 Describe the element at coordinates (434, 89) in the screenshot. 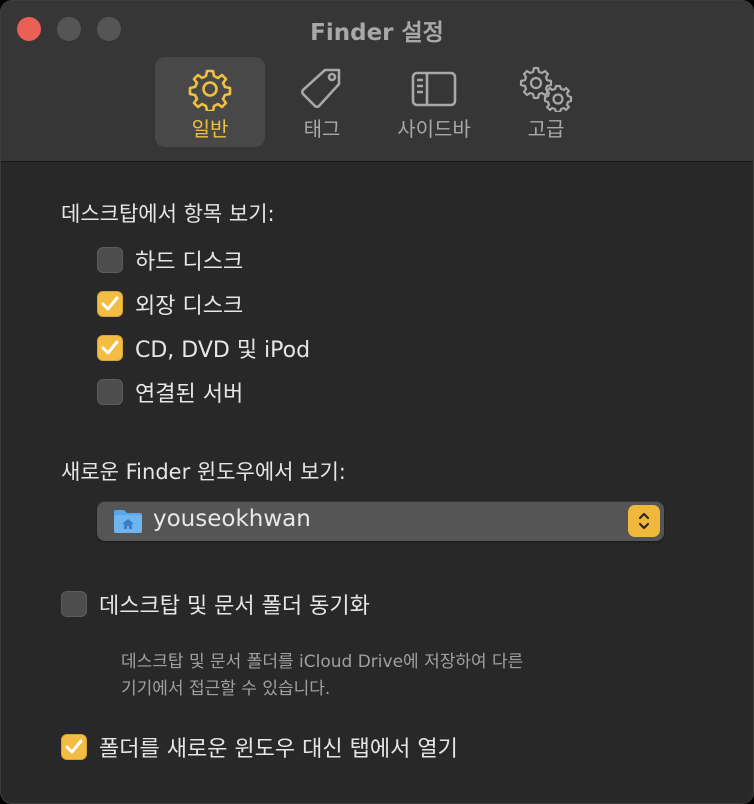

I see `sidebar-icon` at that location.